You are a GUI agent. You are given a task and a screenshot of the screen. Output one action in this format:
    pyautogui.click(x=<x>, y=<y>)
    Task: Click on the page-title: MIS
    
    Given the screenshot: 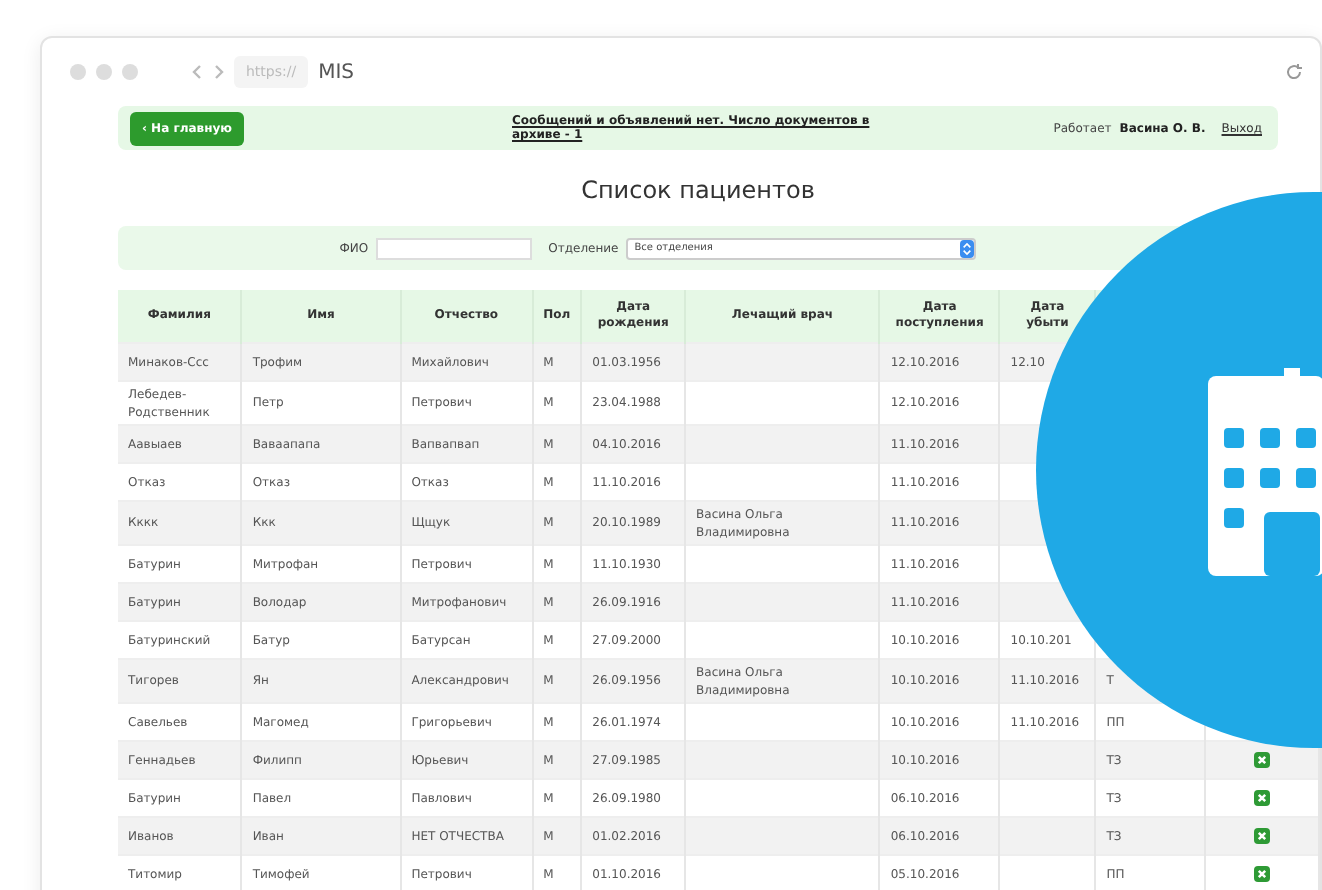 What is the action you would take?
    pyautogui.click(x=336, y=72)
    